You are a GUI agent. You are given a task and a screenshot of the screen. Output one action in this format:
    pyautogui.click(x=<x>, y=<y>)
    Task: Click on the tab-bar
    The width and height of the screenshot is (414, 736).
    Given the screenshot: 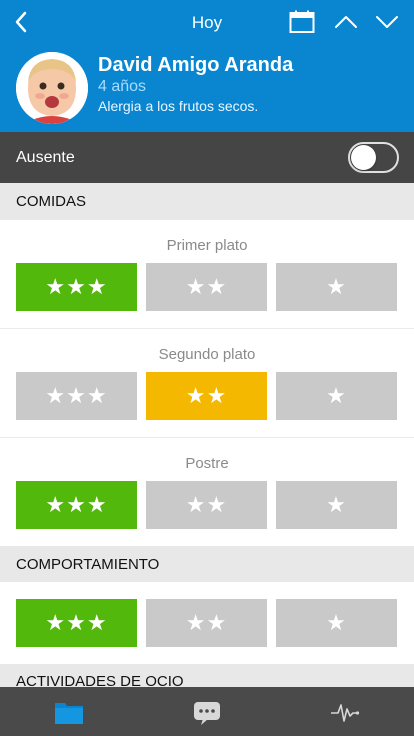 What is the action you would take?
    pyautogui.click(x=207, y=711)
    